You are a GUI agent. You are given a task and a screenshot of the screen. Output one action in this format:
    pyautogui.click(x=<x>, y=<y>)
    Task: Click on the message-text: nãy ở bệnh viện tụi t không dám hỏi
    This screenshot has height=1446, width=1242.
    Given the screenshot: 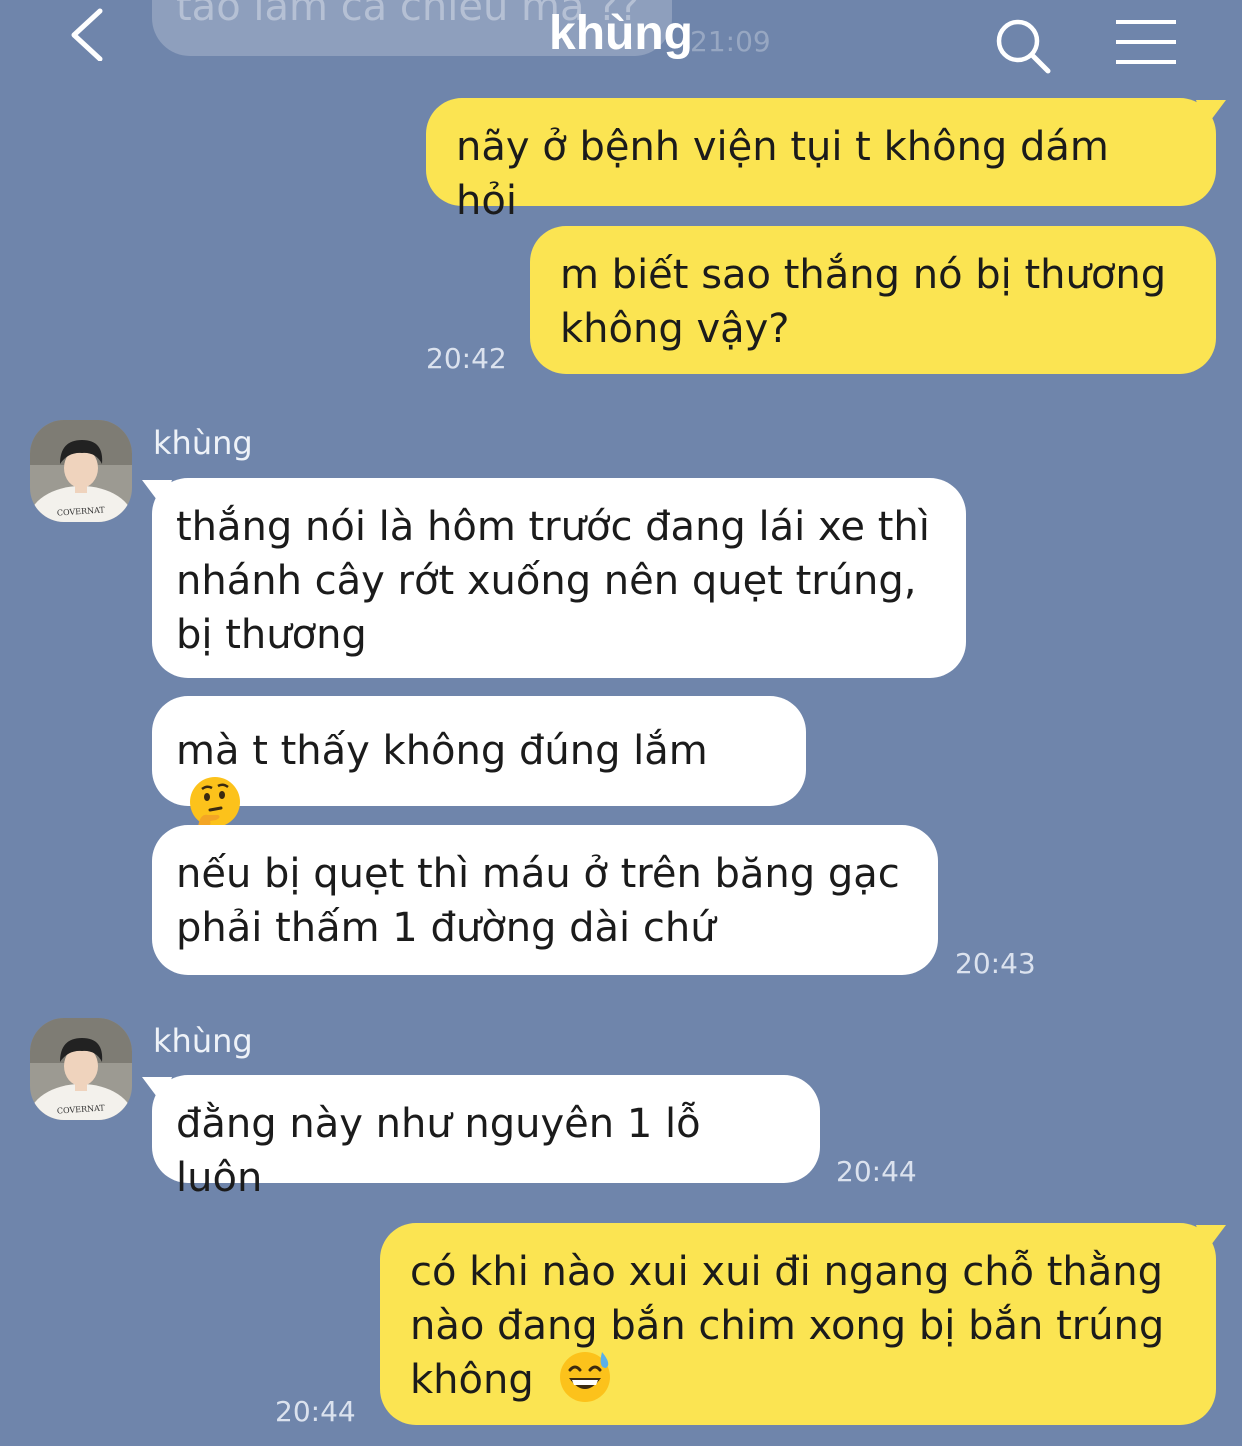 What is the action you would take?
    pyautogui.click(x=782, y=174)
    